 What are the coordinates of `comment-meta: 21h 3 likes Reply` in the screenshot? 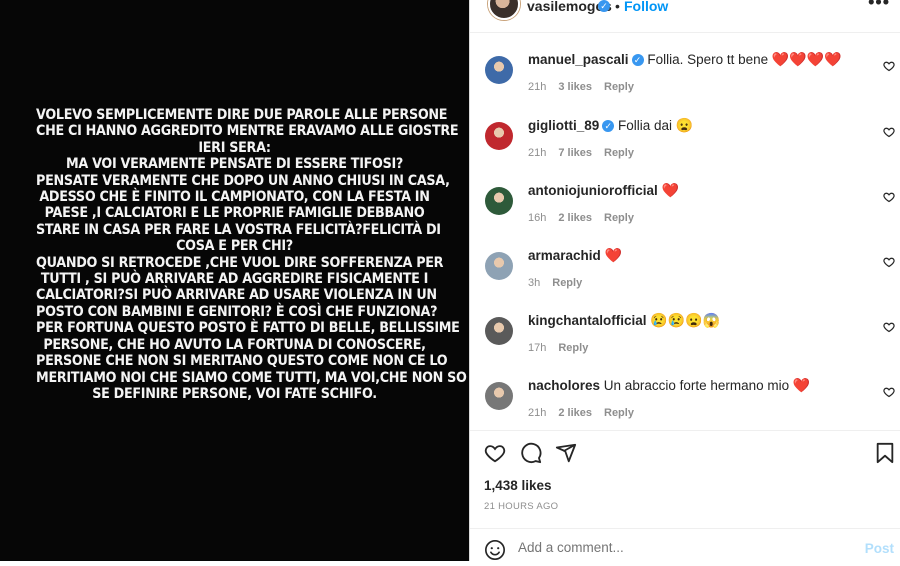 It's located at (587, 87).